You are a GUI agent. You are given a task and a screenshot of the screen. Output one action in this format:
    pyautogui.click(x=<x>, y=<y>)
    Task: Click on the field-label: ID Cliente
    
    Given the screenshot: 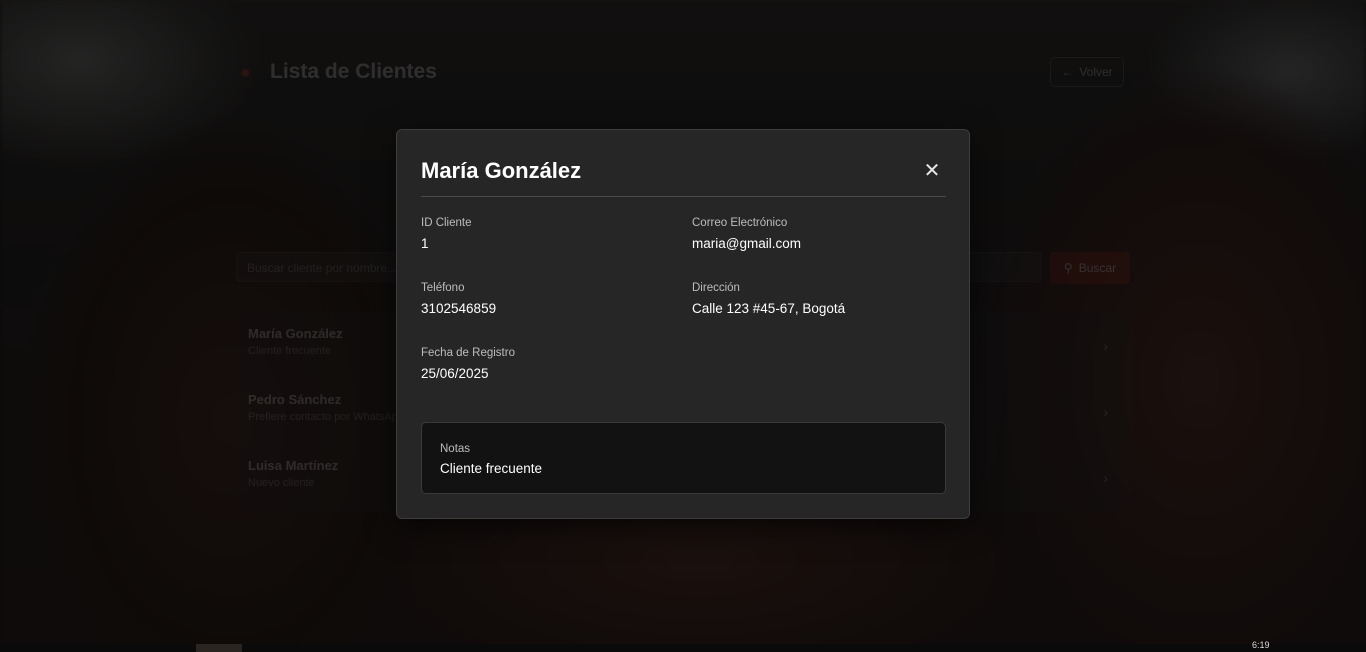 What is the action you would take?
    pyautogui.click(x=446, y=223)
    